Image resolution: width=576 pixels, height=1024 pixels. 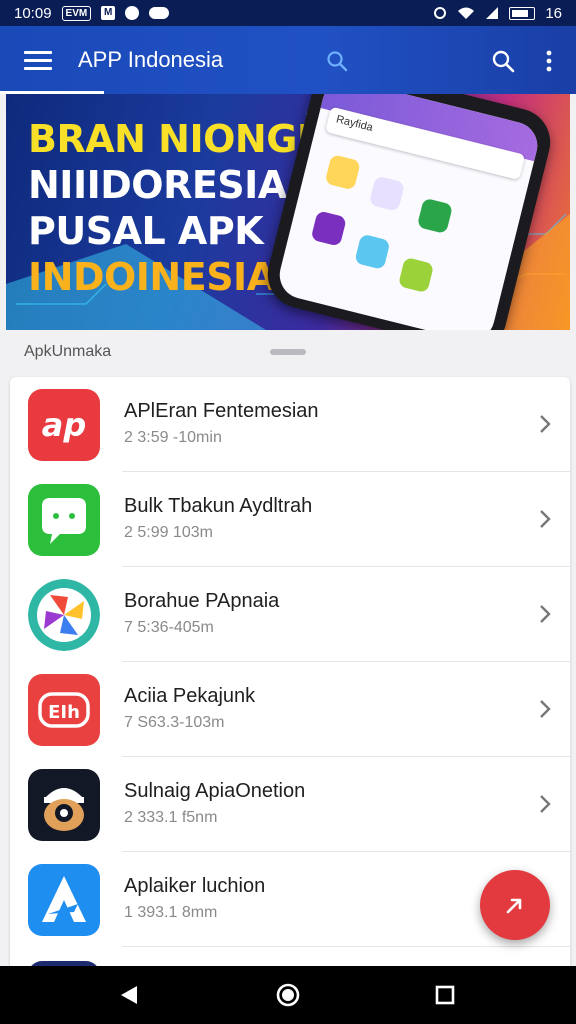 I want to click on app-subtitle: 2 333.1 f5nm, so click(x=171, y=817).